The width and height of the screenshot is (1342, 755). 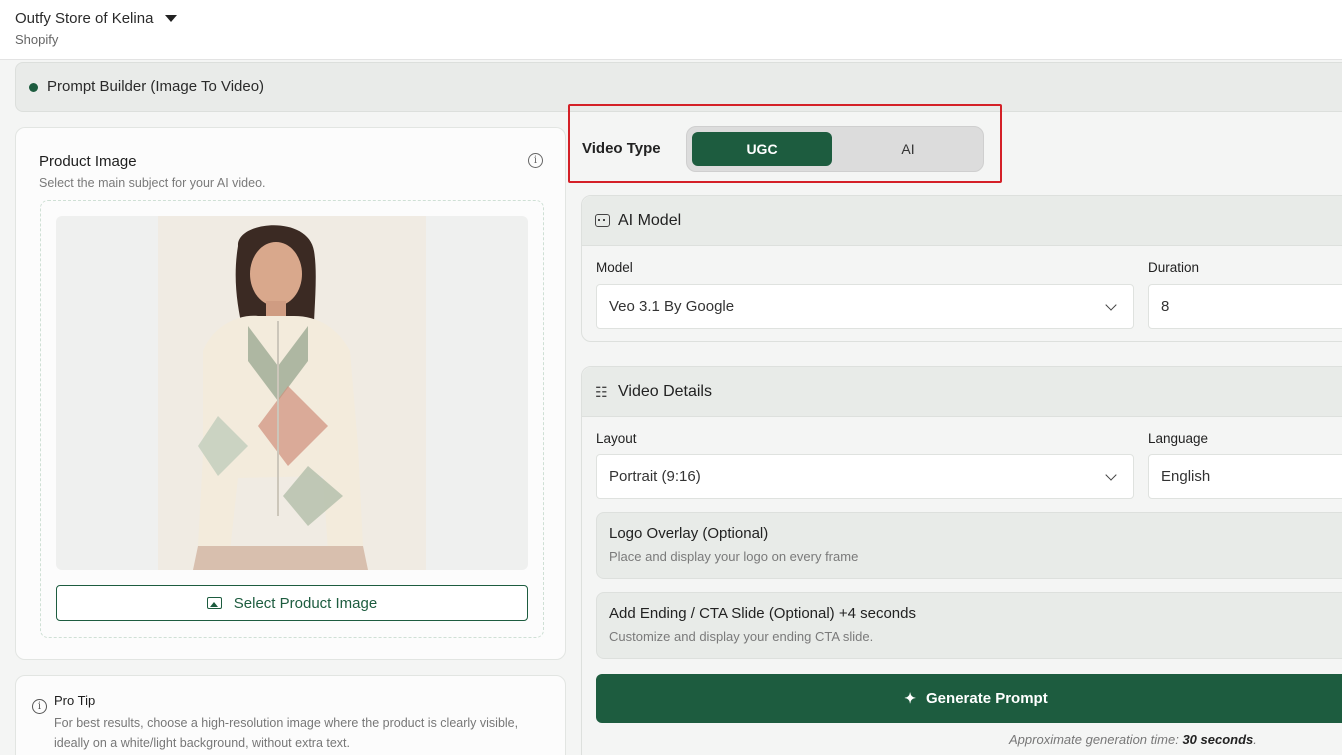 I want to click on caret-down-icon, so click(x=171, y=18).